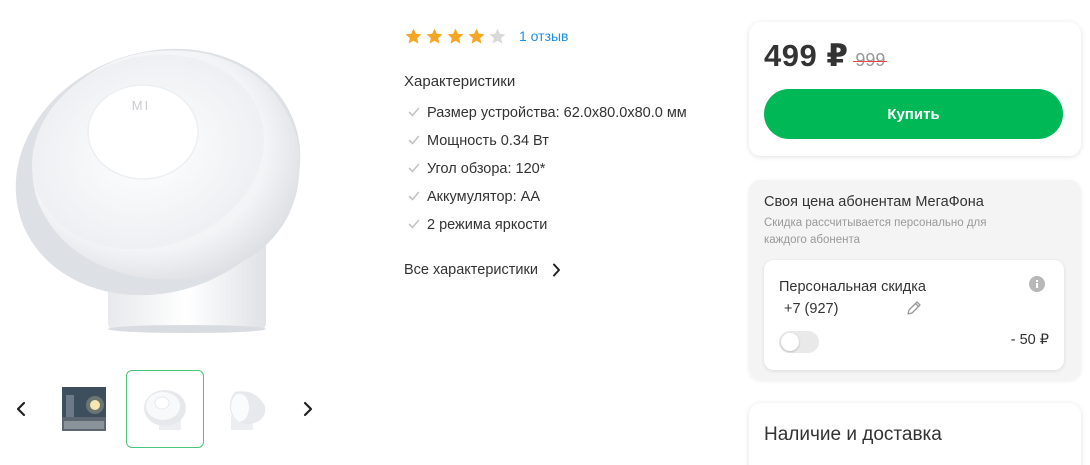 This screenshot has width=1090, height=465. I want to click on chevron-left-icon, so click(21, 409).